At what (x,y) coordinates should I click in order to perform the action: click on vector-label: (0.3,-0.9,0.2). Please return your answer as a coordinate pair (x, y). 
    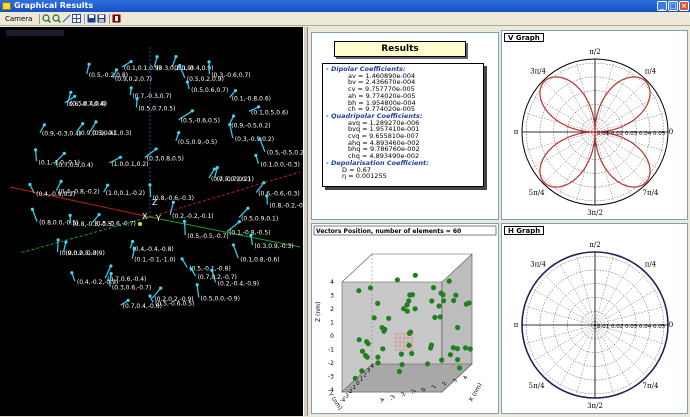
    Looking at the image, I should click on (254, 139).